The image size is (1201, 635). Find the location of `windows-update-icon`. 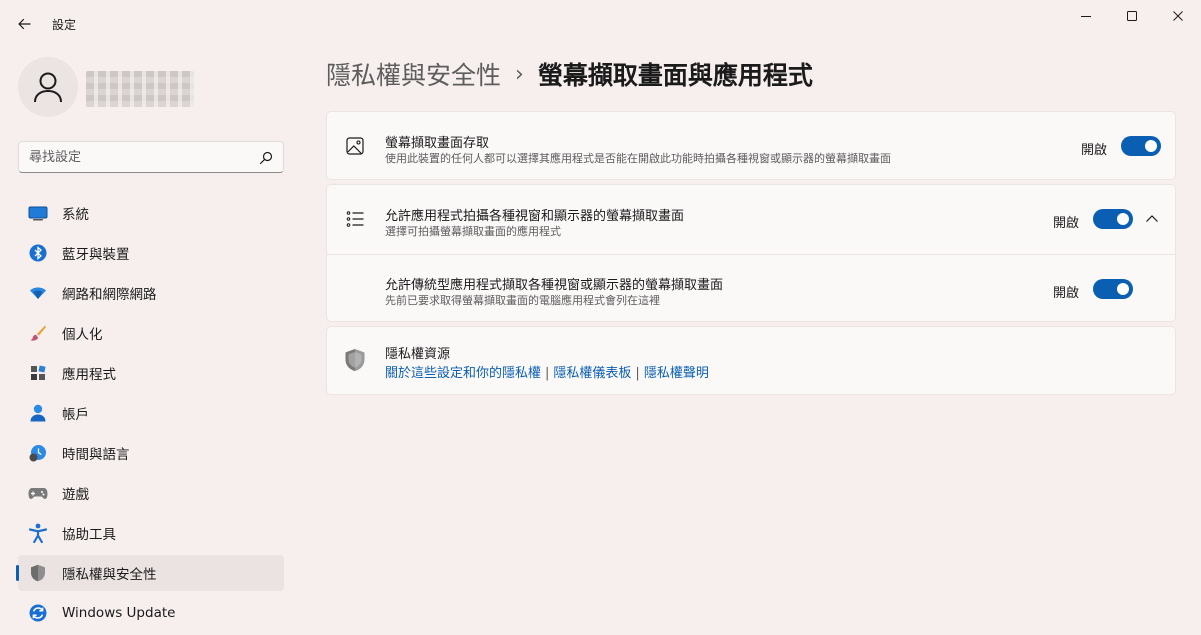

windows-update-icon is located at coordinates (38, 613).